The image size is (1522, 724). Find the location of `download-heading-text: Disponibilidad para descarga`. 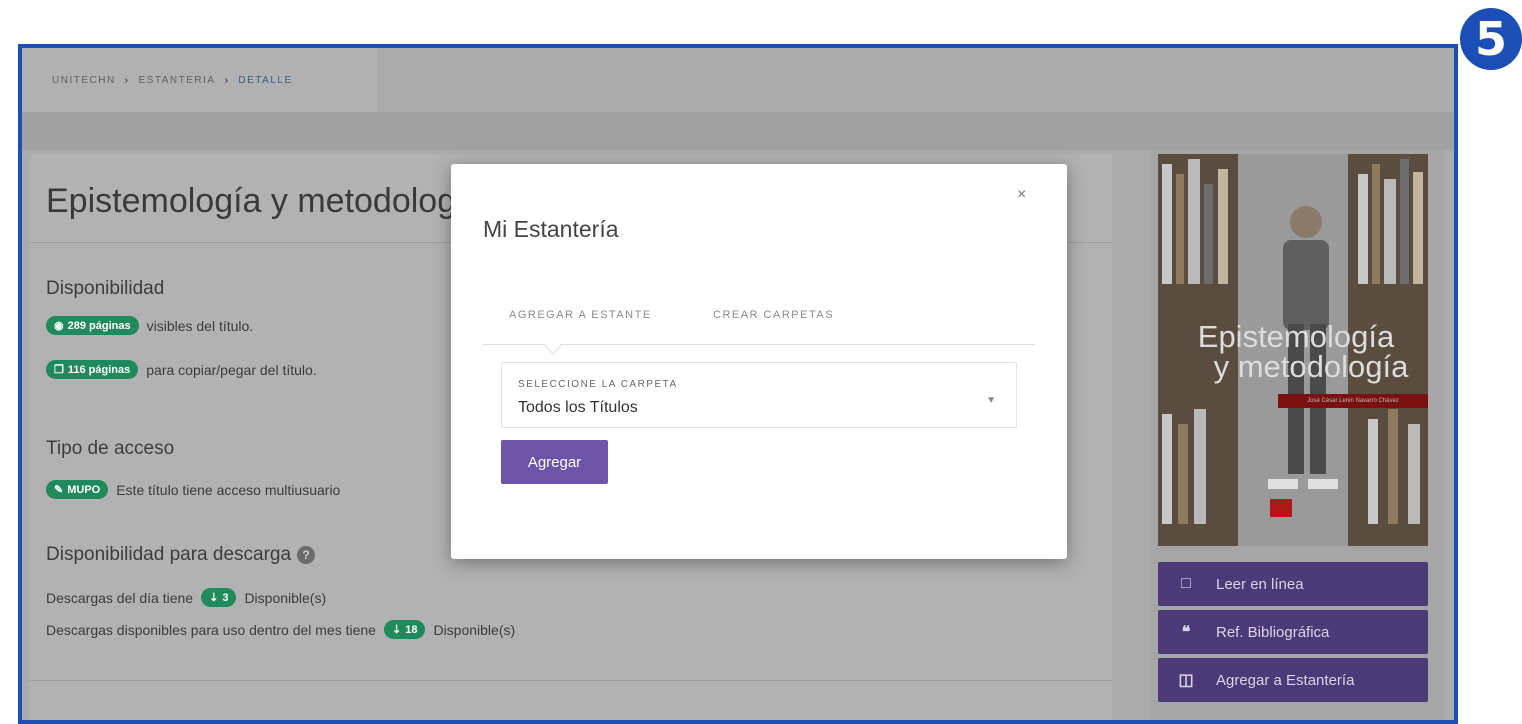

download-heading-text: Disponibilidad para descarga is located at coordinates (169, 554).